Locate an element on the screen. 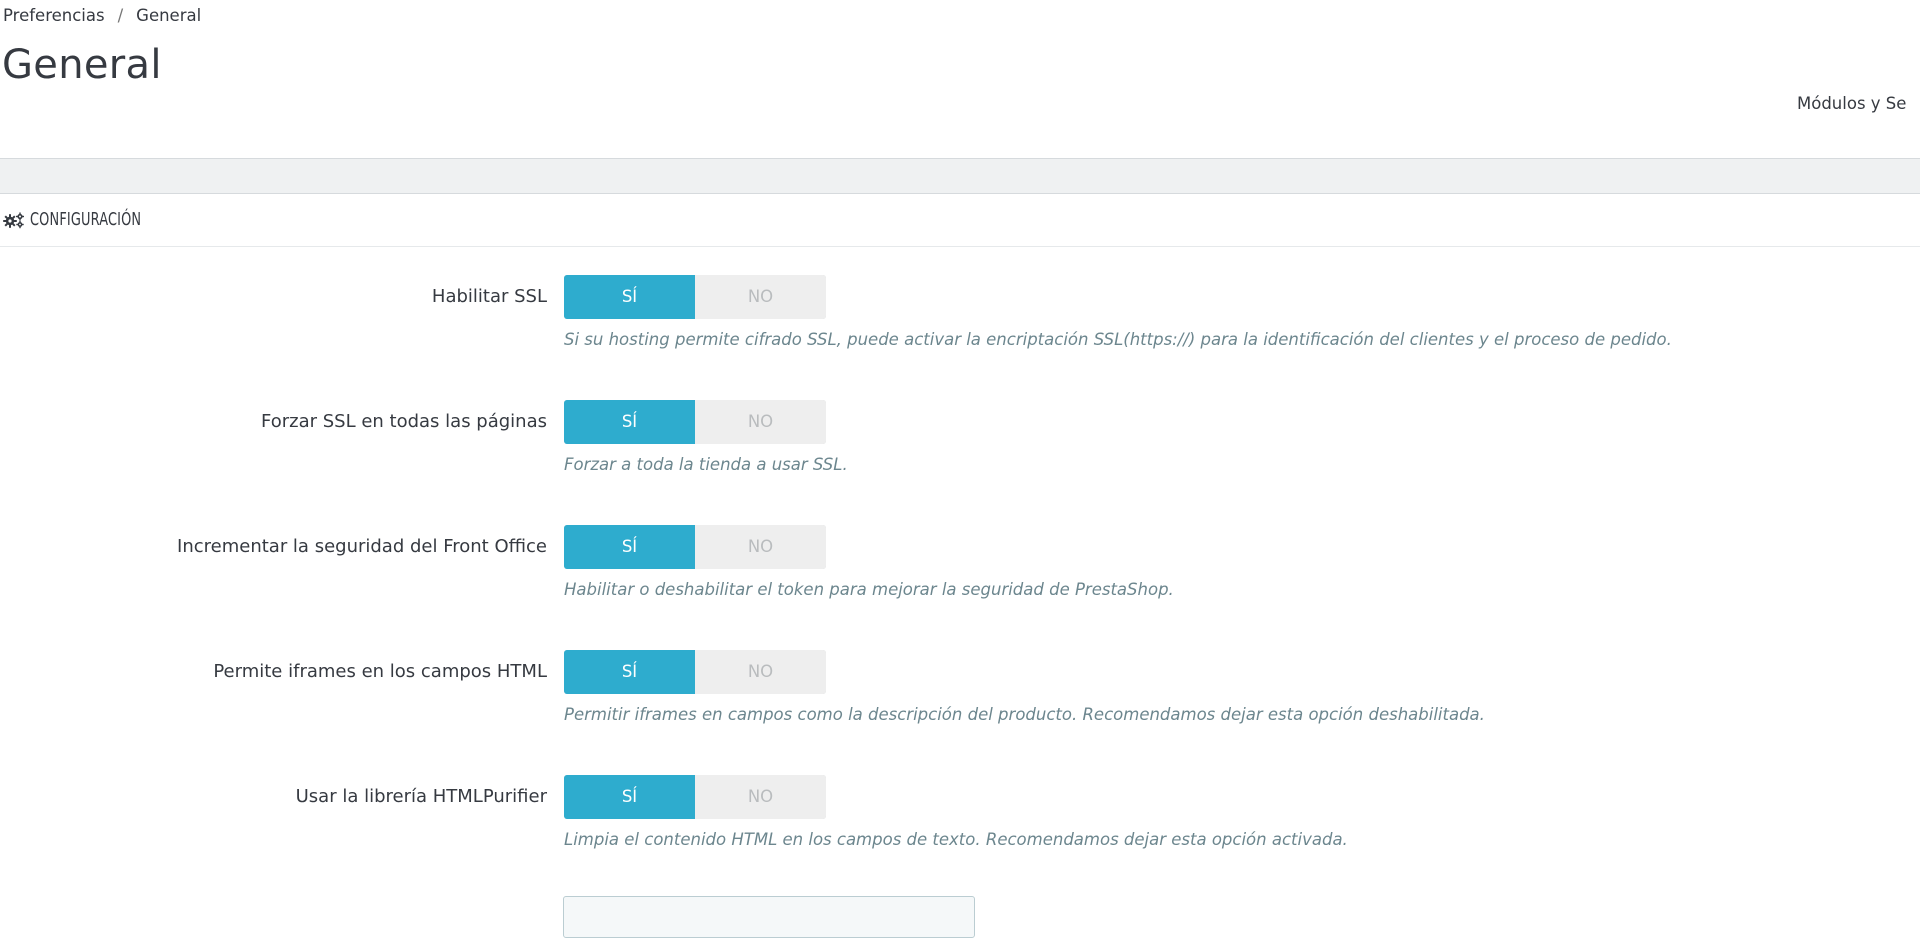 The image size is (1920, 938). iframes-toggle: SÍ NO is located at coordinates (695, 672).